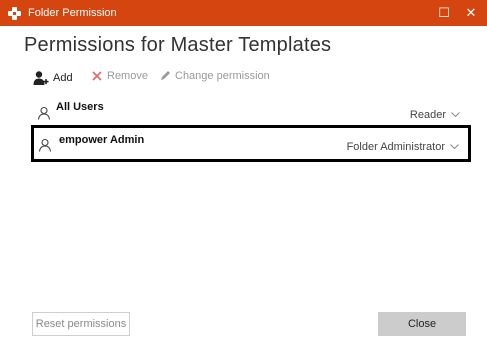 Image resolution: width=487 pixels, height=349 pixels. I want to click on list-item: empower Admin Folder Administrator, so click(251, 143).